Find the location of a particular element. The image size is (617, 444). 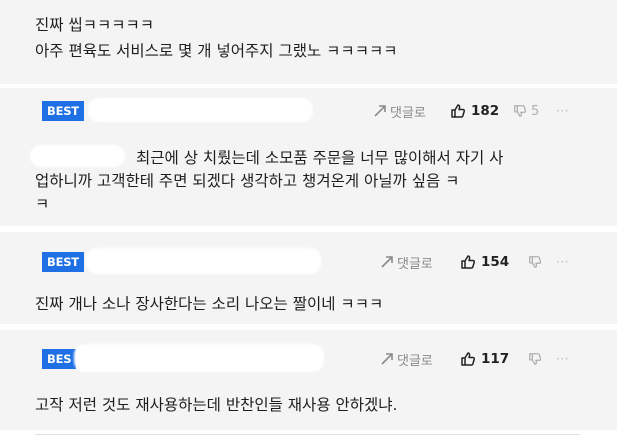

comment-text: 최근에 상 치뤘는데 소모품 주문을 너무 많이해서 자기 사 is located at coordinates (320, 158).